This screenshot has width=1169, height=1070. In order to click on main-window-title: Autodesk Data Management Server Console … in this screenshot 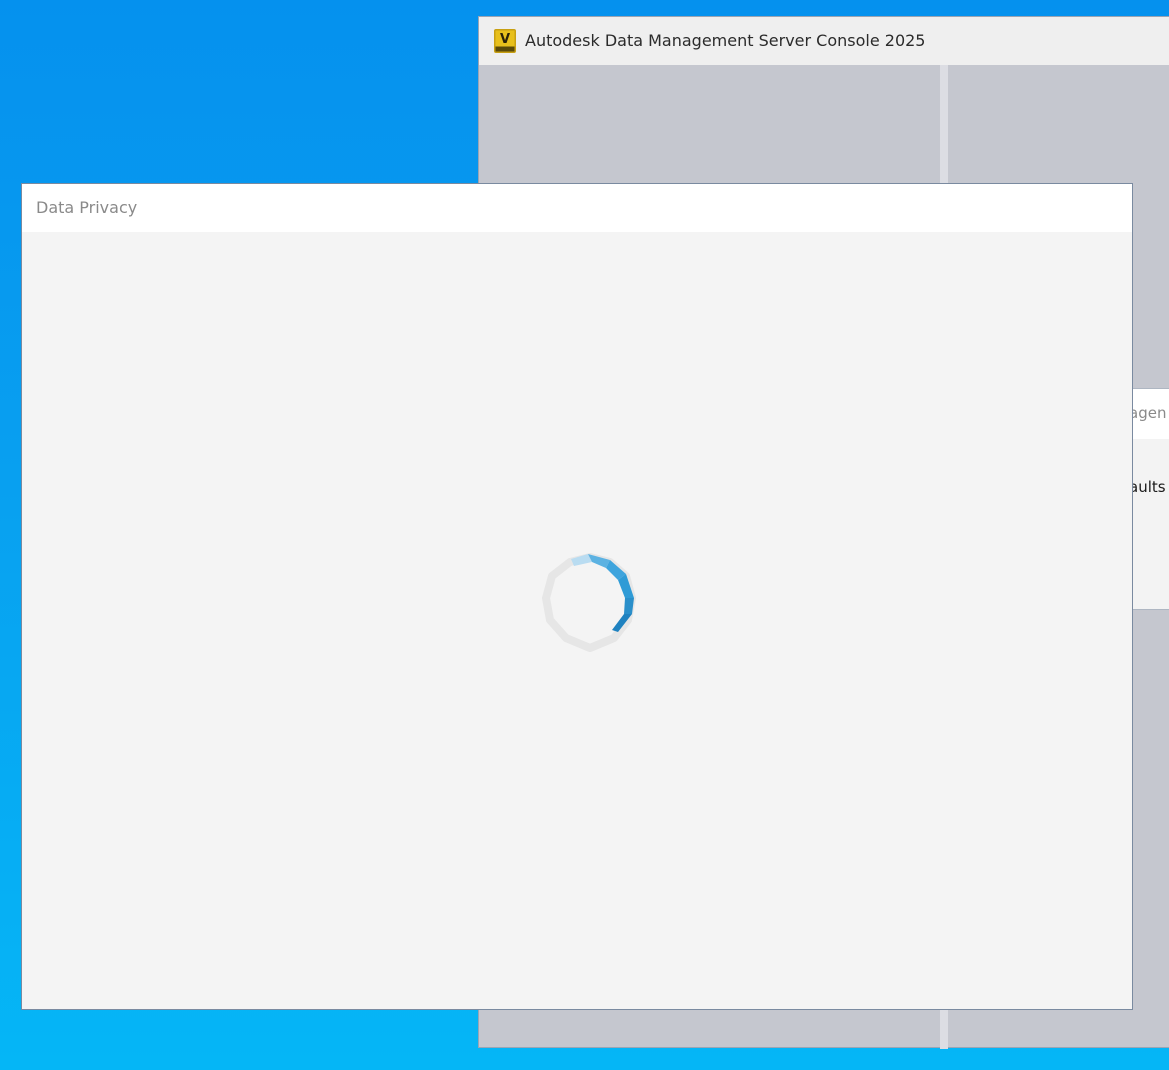, I will do `click(725, 40)`.